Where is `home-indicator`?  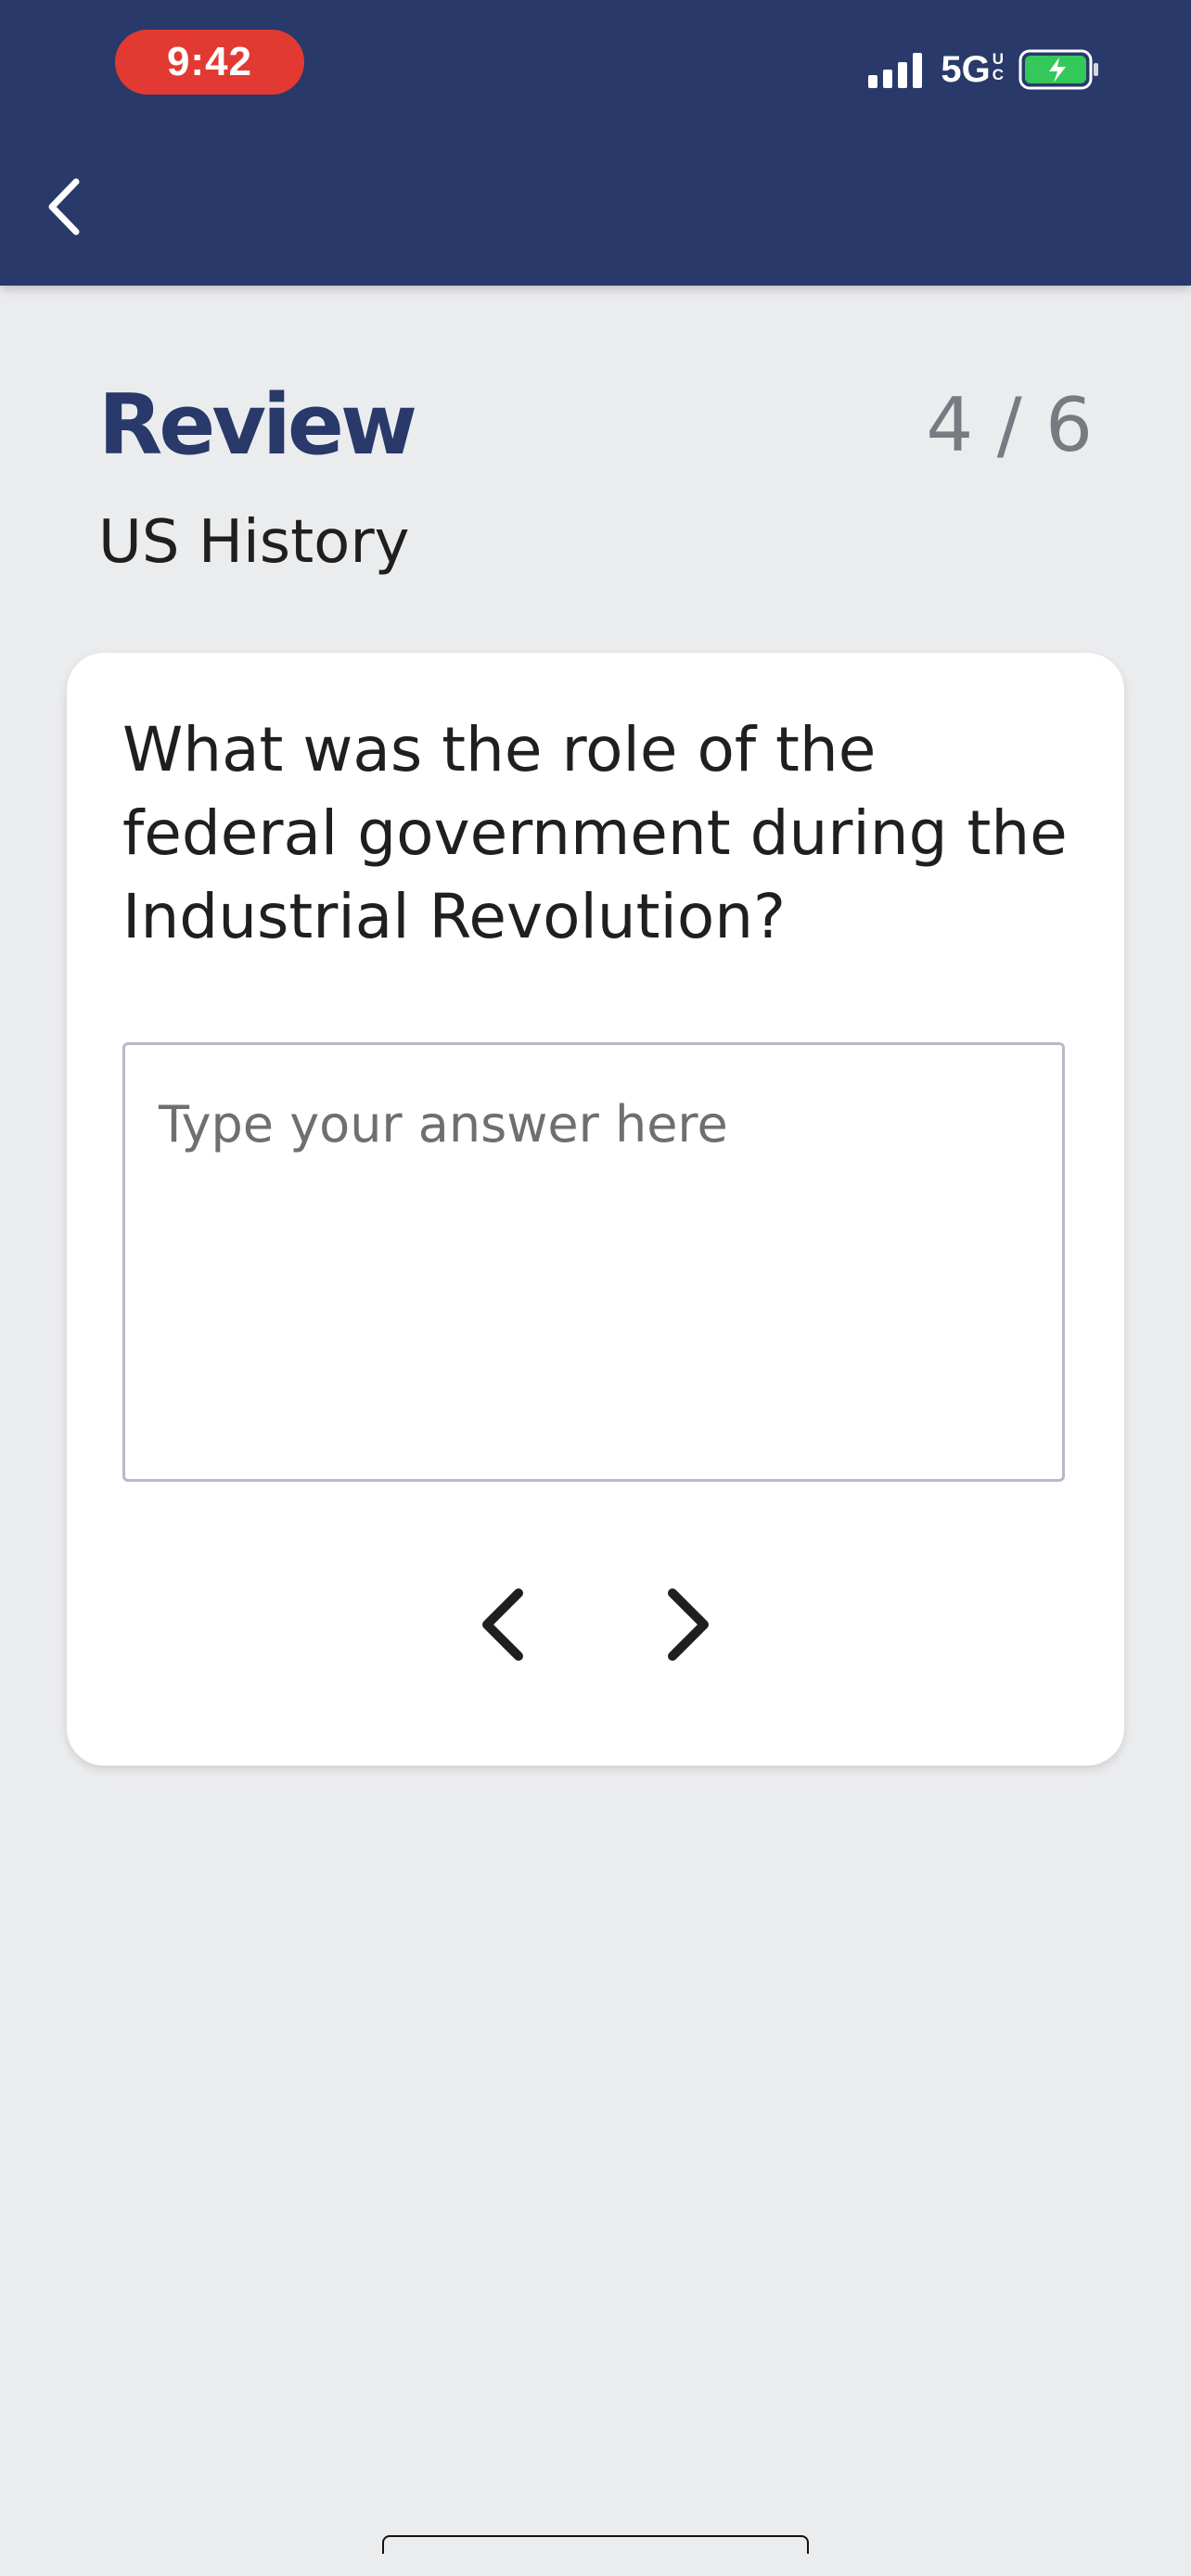 home-indicator is located at coordinates (595, 2544).